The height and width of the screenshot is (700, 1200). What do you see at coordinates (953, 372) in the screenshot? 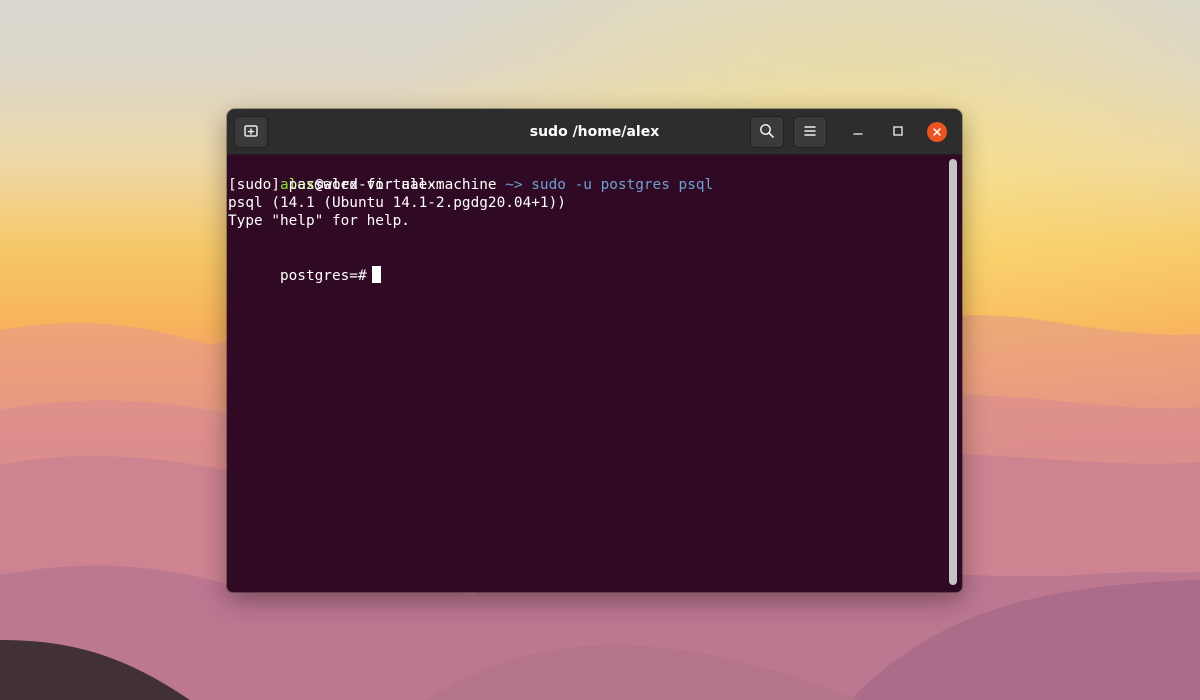
I see `terminal-scrollbar` at bounding box center [953, 372].